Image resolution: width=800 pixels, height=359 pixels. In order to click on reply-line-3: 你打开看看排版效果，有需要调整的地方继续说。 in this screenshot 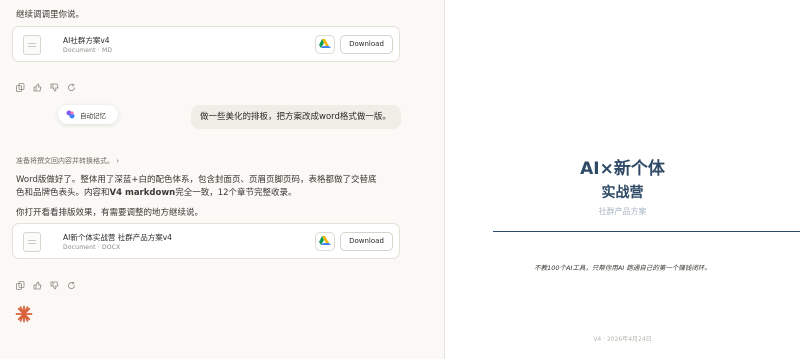, I will do `click(110, 213)`.